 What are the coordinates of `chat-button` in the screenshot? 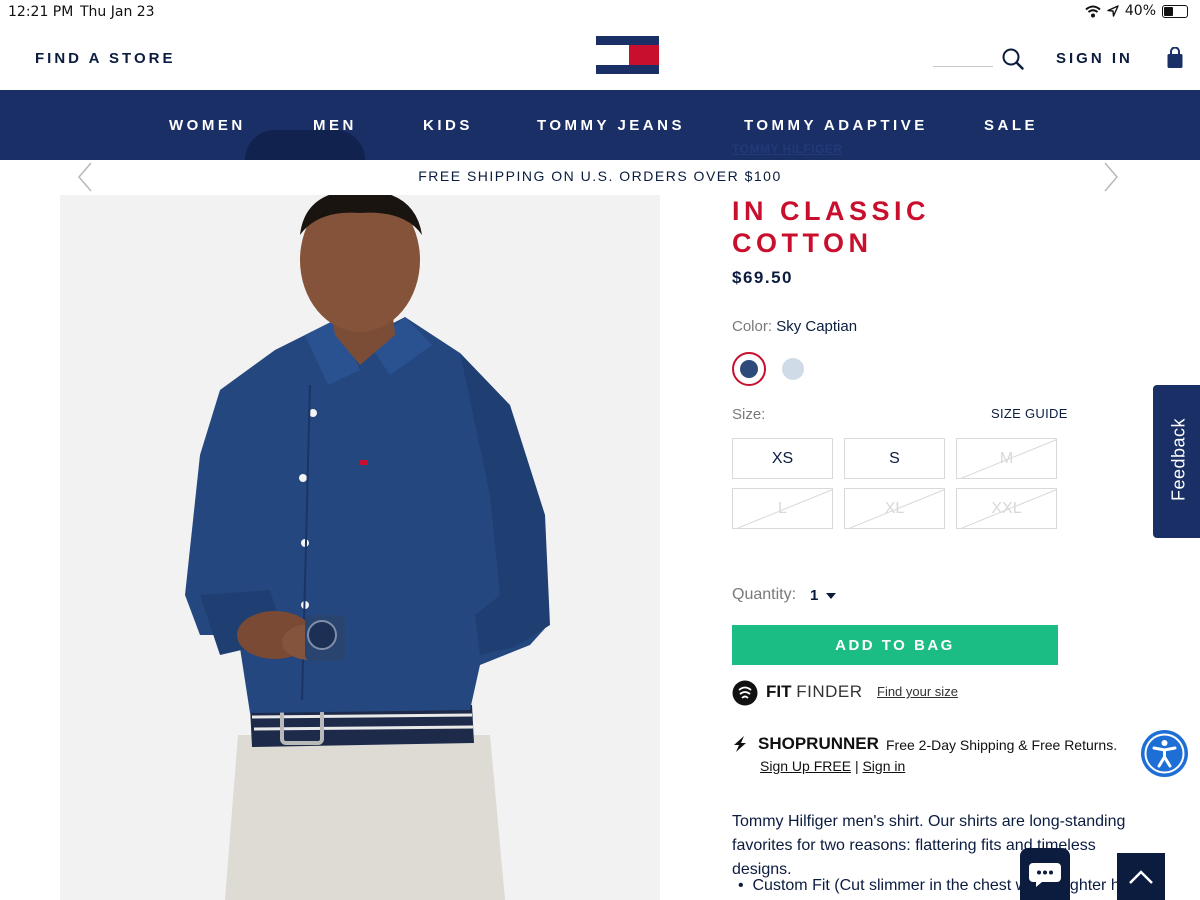 It's located at (1045, 874).